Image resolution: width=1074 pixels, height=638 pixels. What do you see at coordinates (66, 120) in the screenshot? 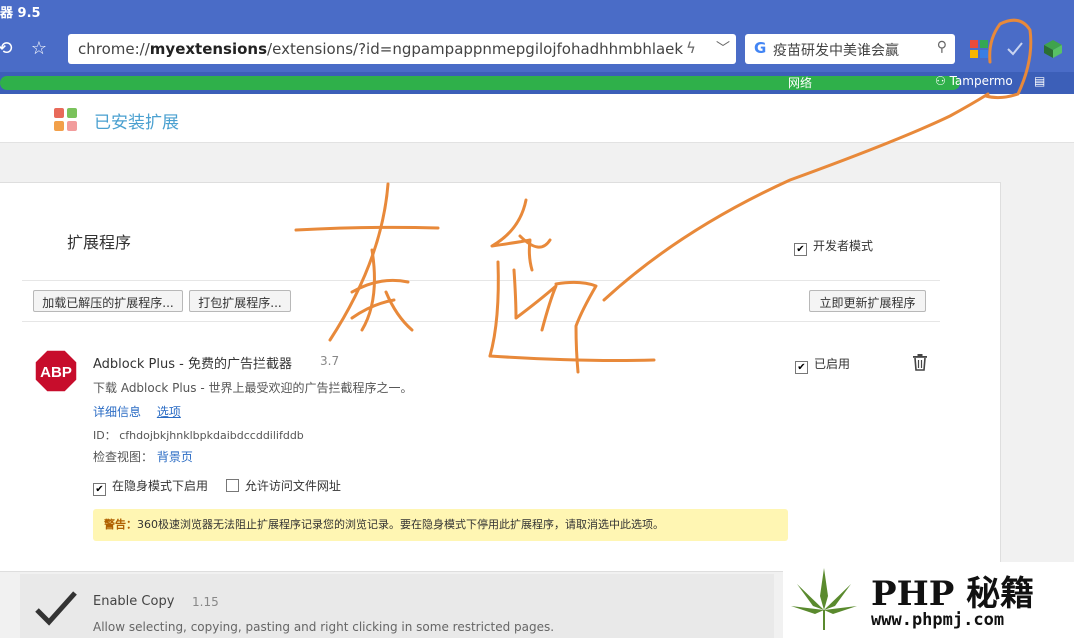
I see `extensions-logo-icon` at bounding box center [66, 120].